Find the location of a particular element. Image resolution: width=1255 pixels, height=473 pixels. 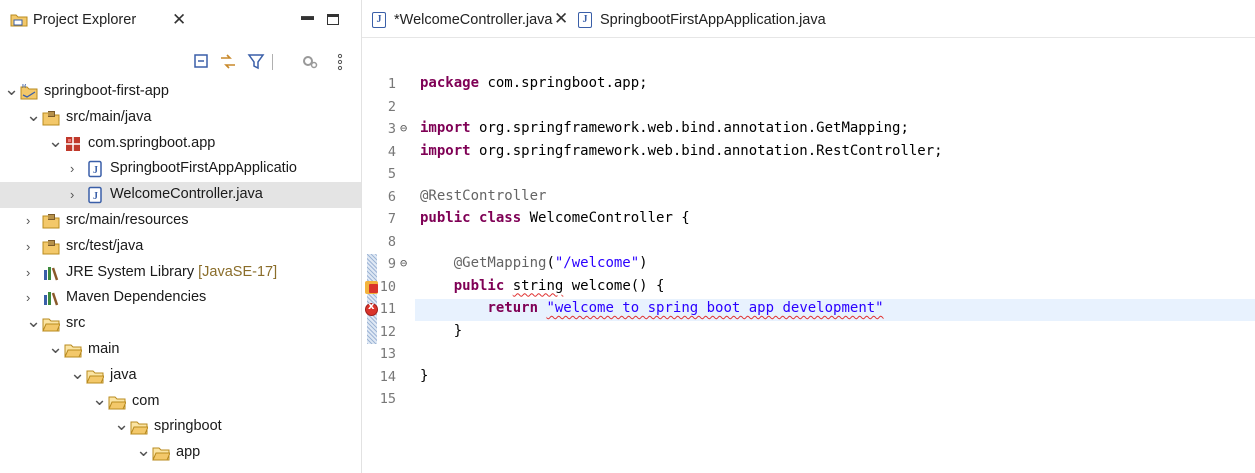

filter-icon is located at coordinates (256, 62).